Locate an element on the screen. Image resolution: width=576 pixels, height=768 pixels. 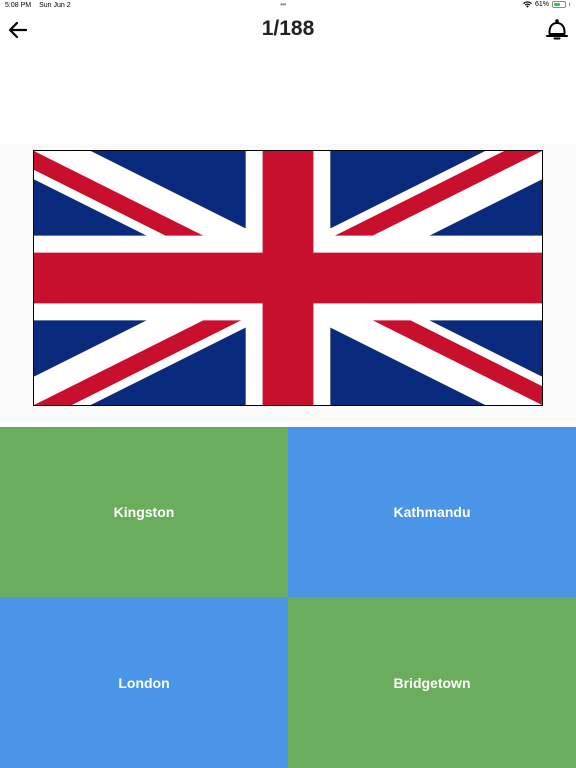
page-title: 1/188 is located at coordinates (288, 28).